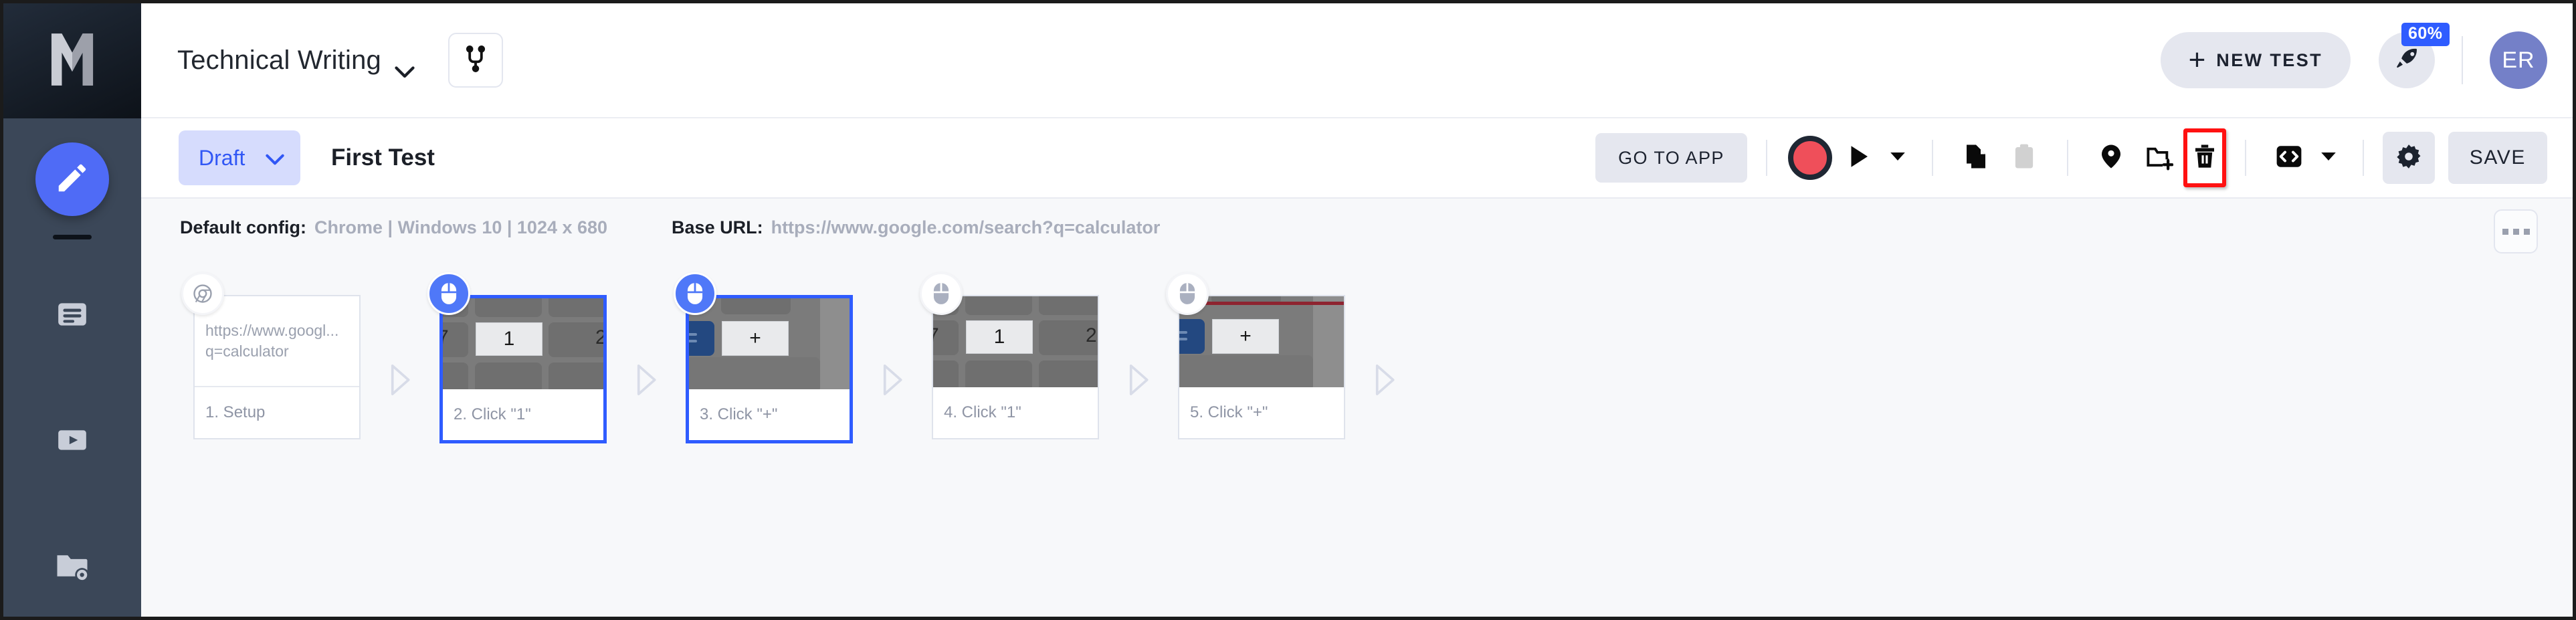  I want to click on tag-icon, so click(2111, 158).